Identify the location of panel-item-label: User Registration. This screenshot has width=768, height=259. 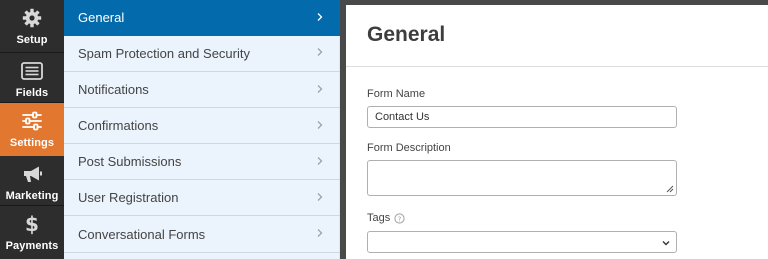
(128, 197).